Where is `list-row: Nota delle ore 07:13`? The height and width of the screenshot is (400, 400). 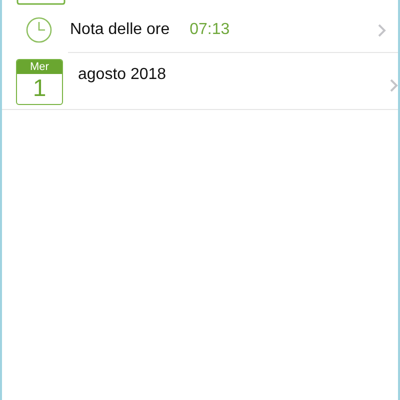 list-row: Nota delle ore 07:13 is located at coordinates (200, 30).